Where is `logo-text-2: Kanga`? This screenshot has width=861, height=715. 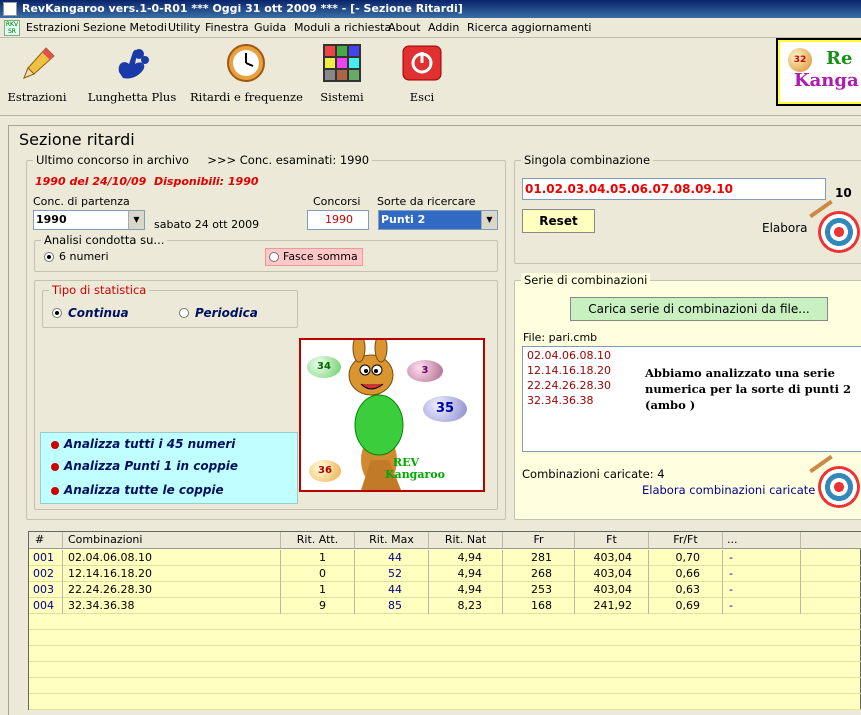
logo-text-2: Kanga is located at coordinates (826, 80).